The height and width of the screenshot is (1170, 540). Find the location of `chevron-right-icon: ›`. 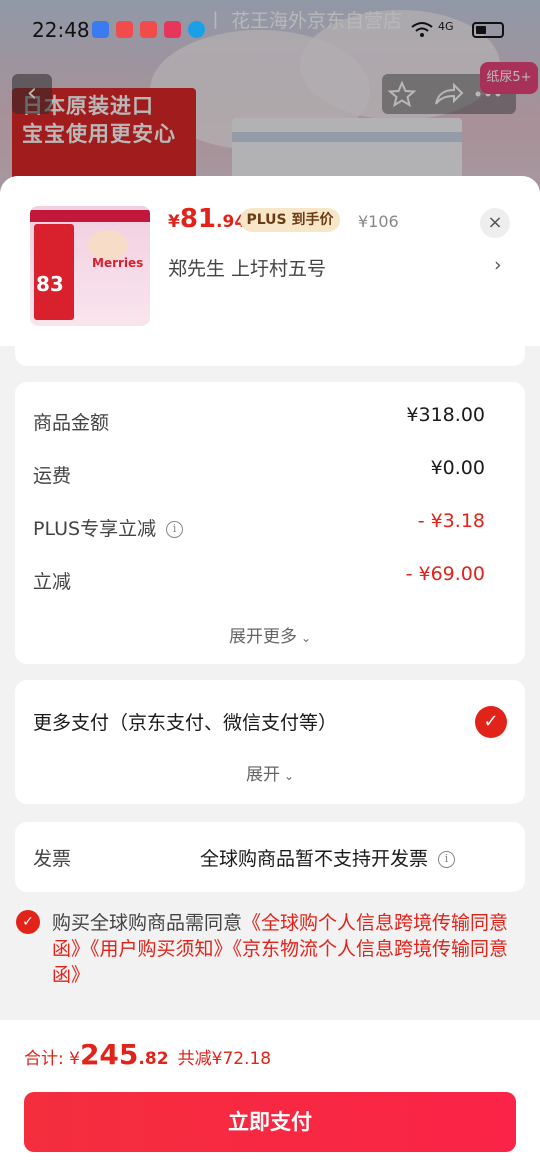

chevron-right-icon: › is located at coordinates (498, 265).